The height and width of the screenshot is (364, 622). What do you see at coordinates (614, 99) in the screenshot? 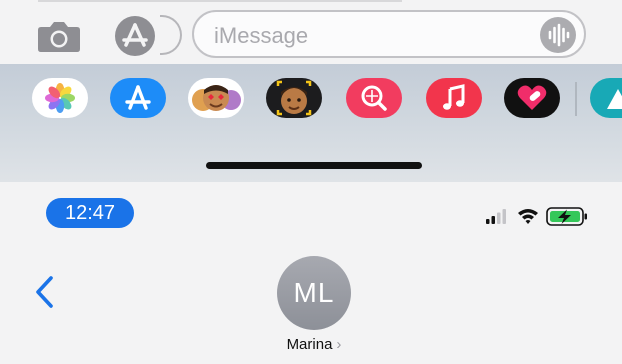
I see `mountain-icon` at bounding box center [614, 99].